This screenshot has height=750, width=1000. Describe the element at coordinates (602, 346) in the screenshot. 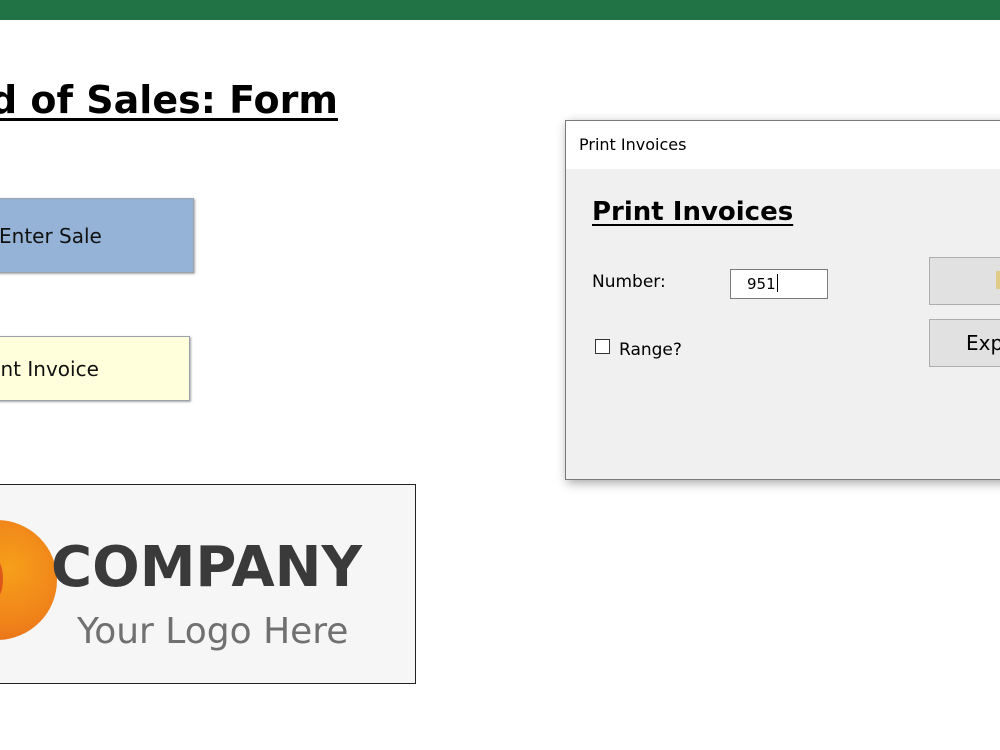

I see `range-checkbox` at that location.